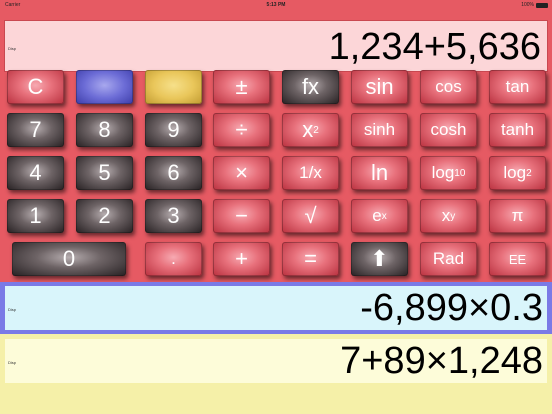  I want to click on digit-0-button: 0, so click(69, 259).